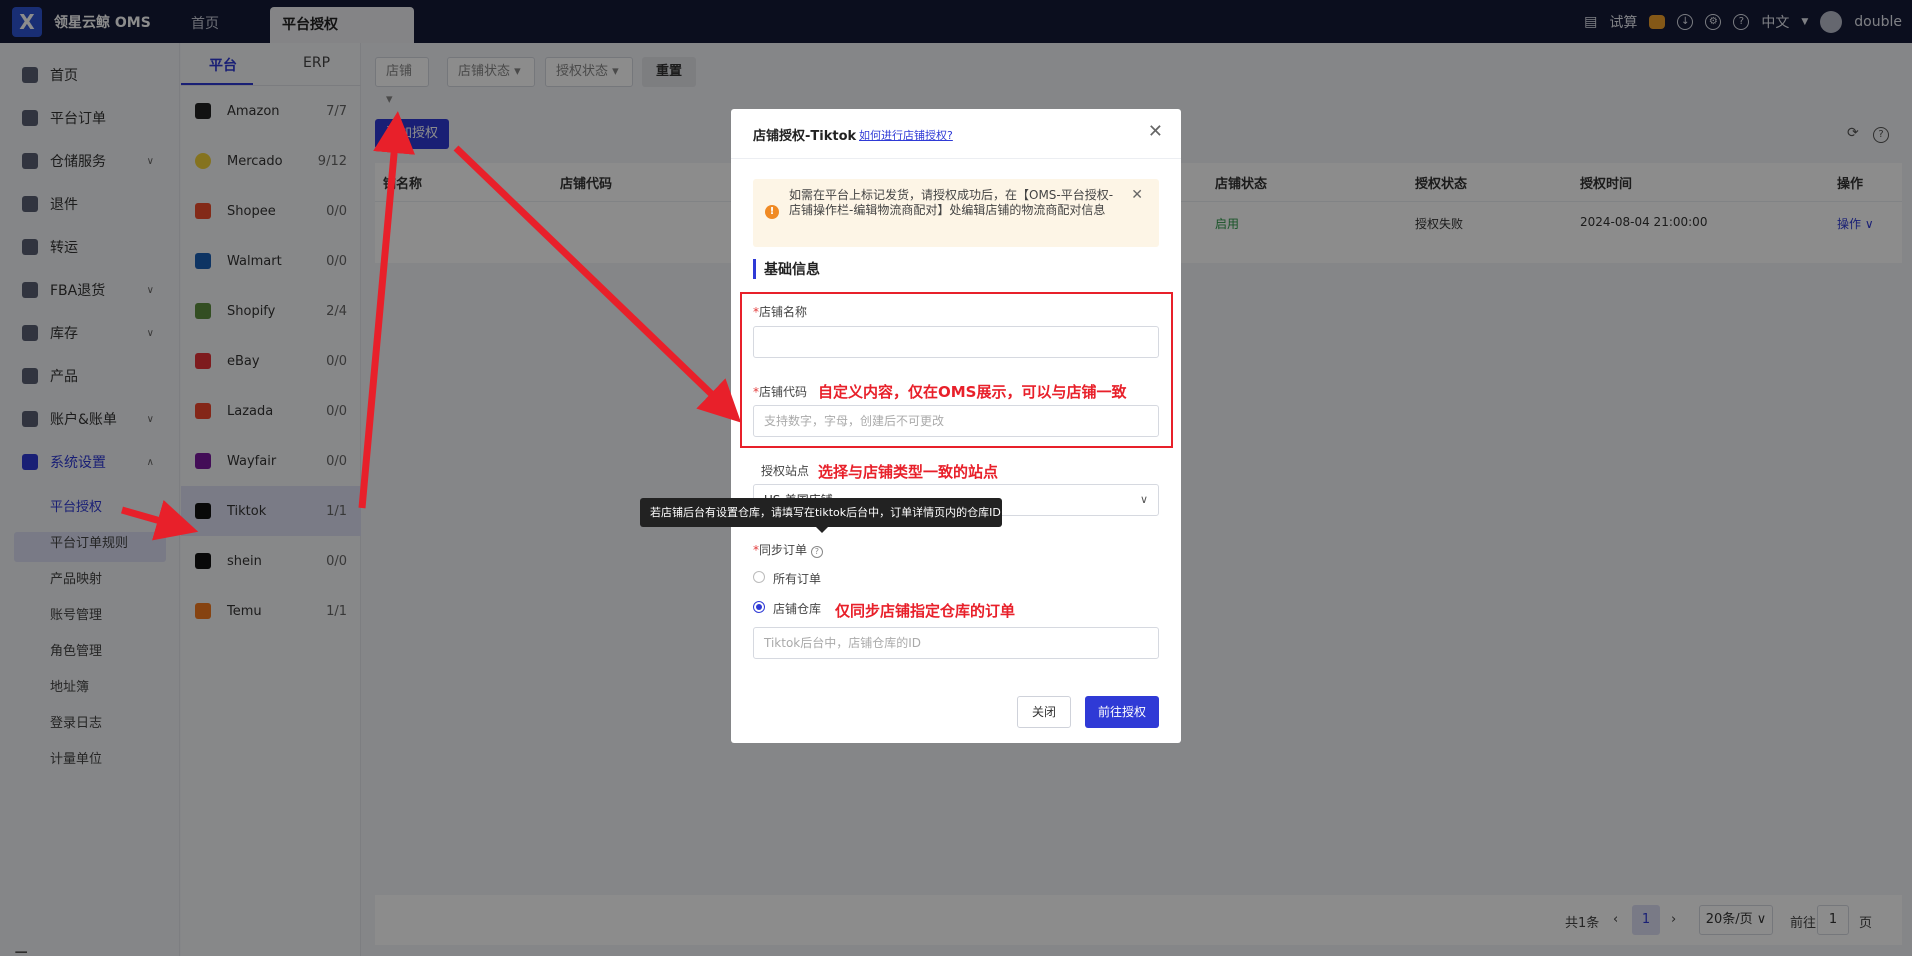 The image size is (1912, 956). What do you see at coordinates (431, 326) in the screenshot?
I see `annotation-arrows` at bounding box center [431, 326].